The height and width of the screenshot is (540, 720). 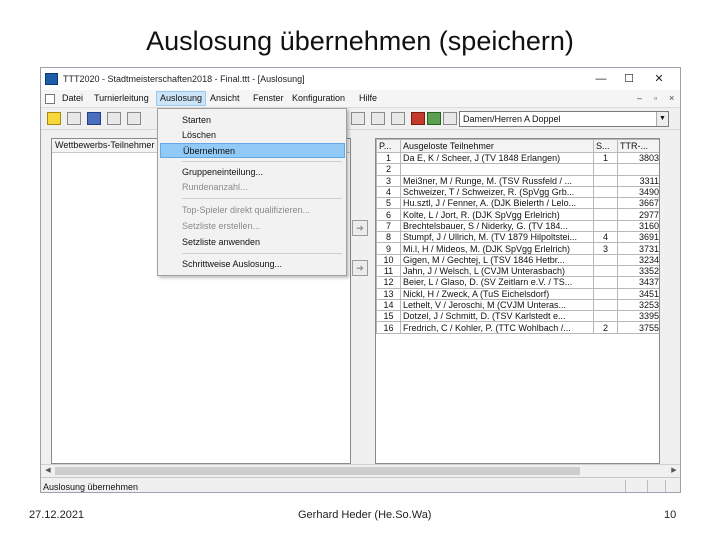 I want to click on menu-auslosung: Auslosung, so click(x=181, y=98).